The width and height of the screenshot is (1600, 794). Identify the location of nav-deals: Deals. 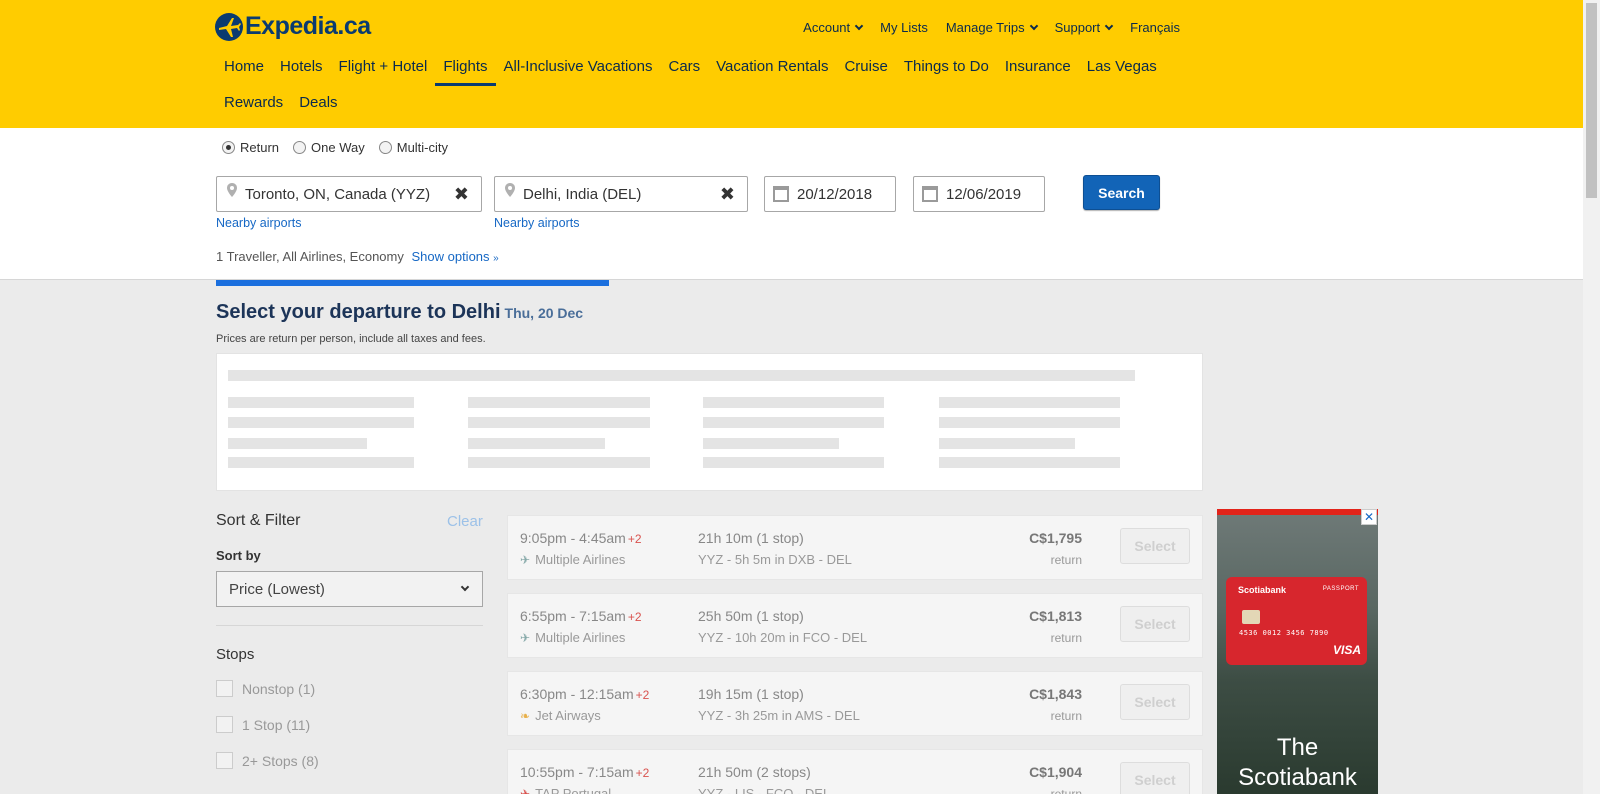
(318, 104).